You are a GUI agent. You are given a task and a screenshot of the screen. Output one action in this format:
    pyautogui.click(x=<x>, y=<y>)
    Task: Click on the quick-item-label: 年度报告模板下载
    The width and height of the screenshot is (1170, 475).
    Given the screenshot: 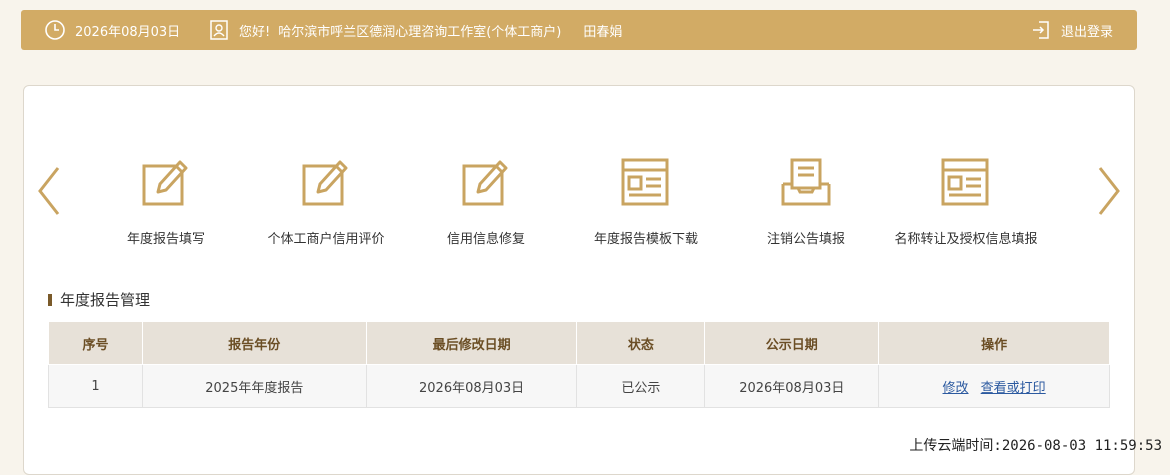 What is the action you would take?
    pyautogui.click(x=645, y=239)
    